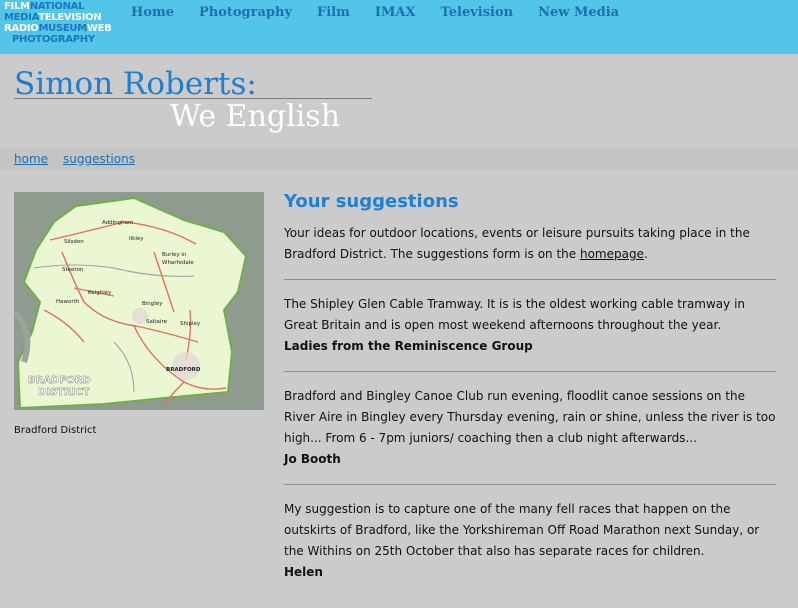  What do you see at coordinates (255, 116) in the screenshot?
I see `page-subtitle: We English` at bounding box center [255, 116].